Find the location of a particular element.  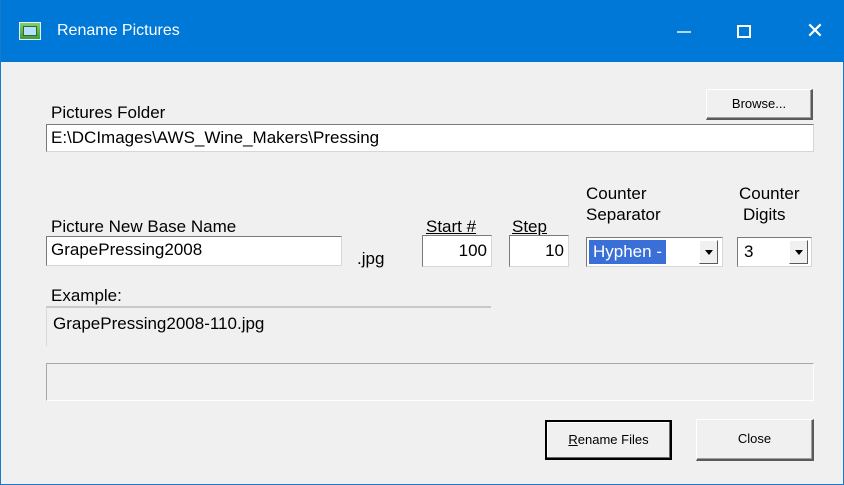

counter-separator-label-line2: Separator is located at coordinates (623, 214).